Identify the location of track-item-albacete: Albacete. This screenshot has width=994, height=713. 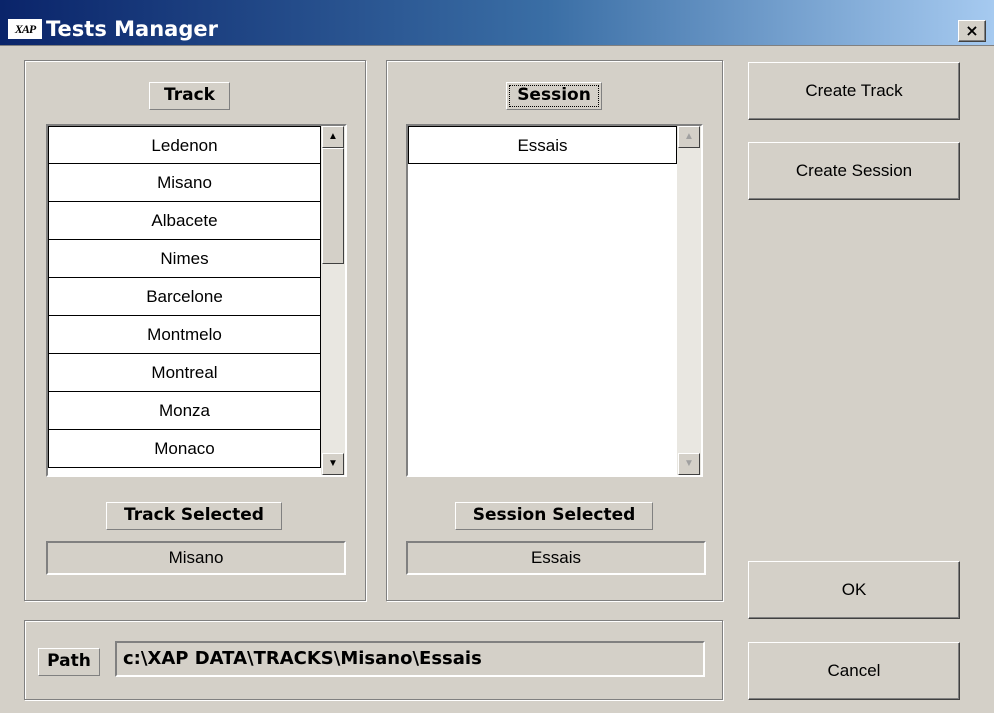
(184, 221).